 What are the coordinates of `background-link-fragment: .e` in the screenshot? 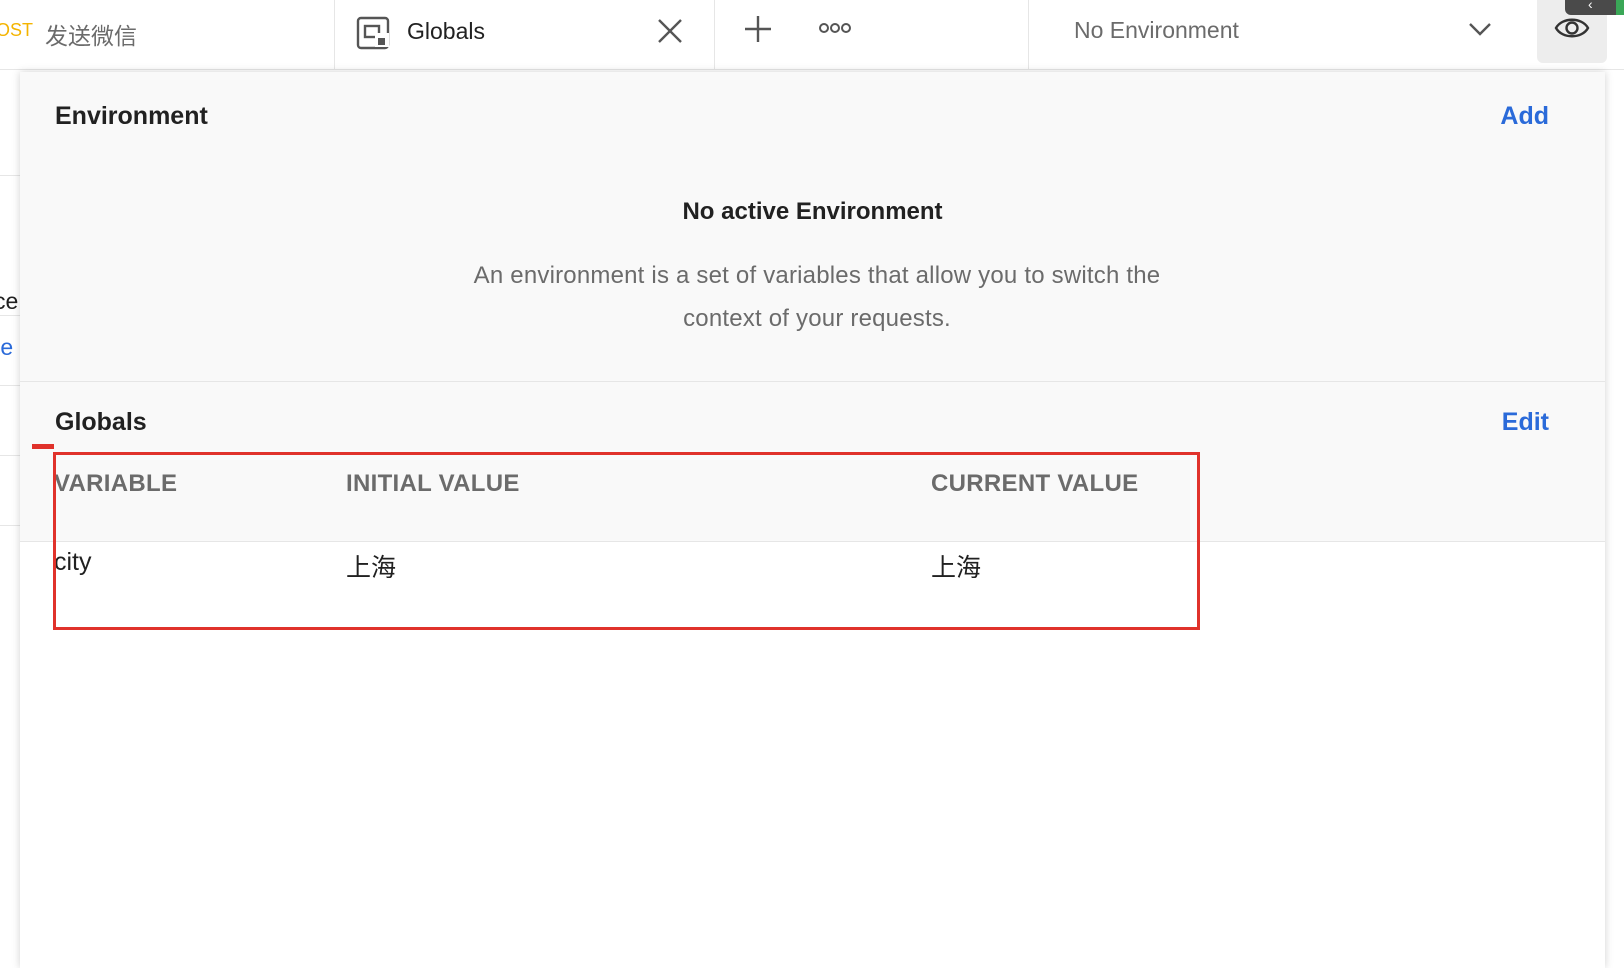 It's located at (7, 347).